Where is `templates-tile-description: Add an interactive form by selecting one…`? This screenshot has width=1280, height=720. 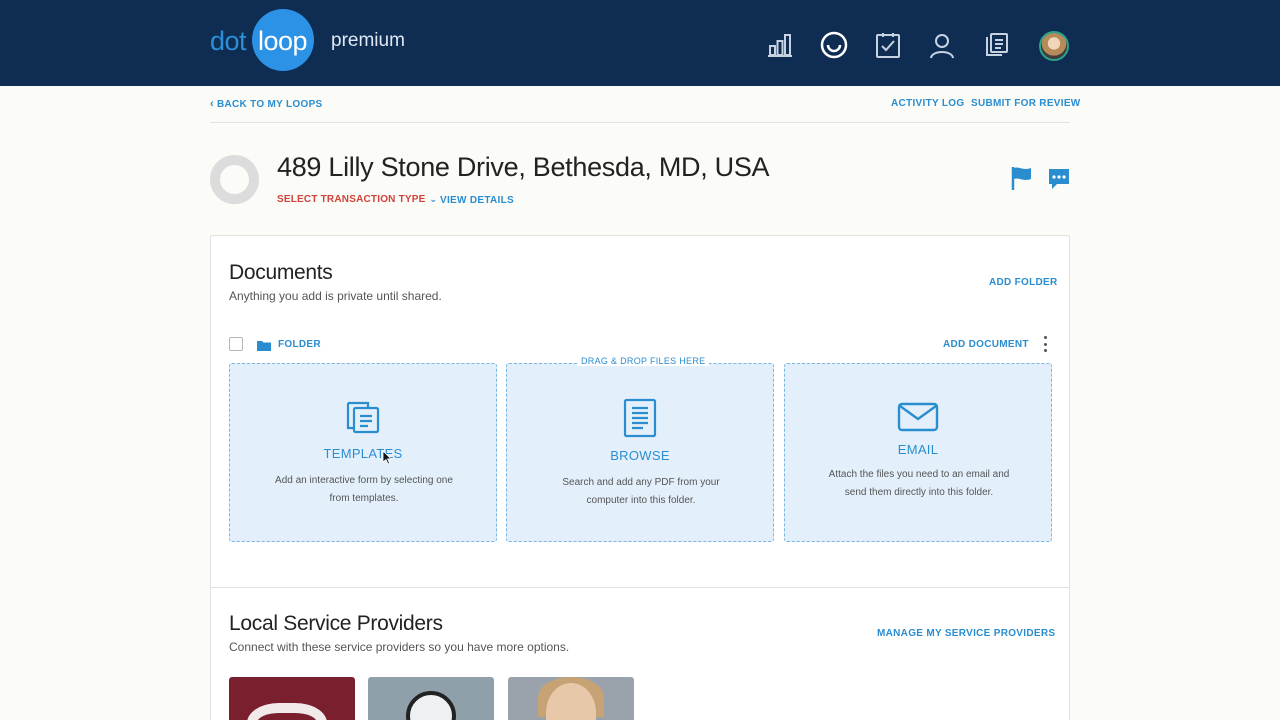
templates-tile-description: Add an interactive form by selecting one… is located at coordinates (364, 489).